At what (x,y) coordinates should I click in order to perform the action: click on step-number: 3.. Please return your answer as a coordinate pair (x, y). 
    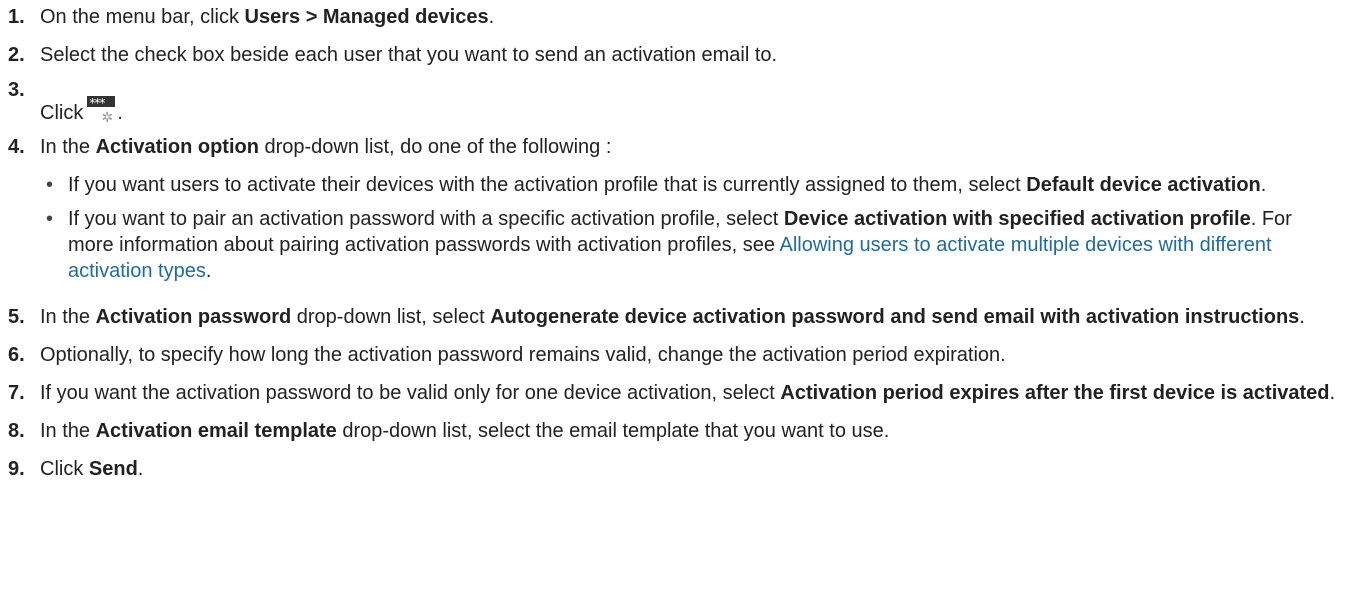
    Looking at the image, I should click on (16, 90).